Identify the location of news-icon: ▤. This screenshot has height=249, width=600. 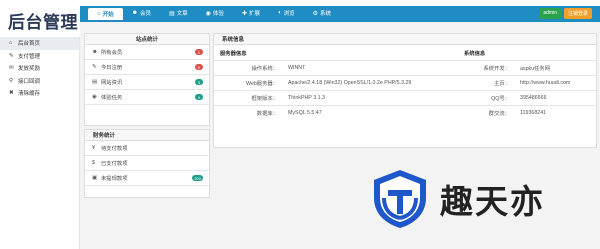
(95, 82).